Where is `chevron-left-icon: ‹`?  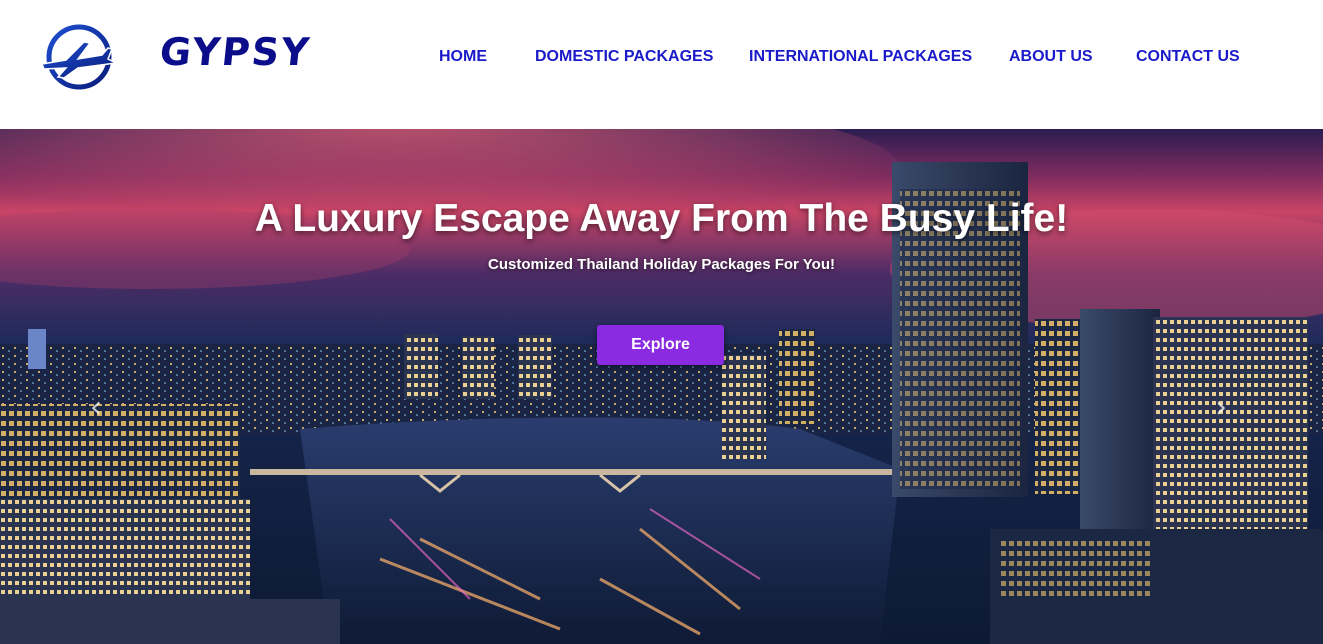 chevron-left-icon: ‹ is located at coordinates (96, 408).